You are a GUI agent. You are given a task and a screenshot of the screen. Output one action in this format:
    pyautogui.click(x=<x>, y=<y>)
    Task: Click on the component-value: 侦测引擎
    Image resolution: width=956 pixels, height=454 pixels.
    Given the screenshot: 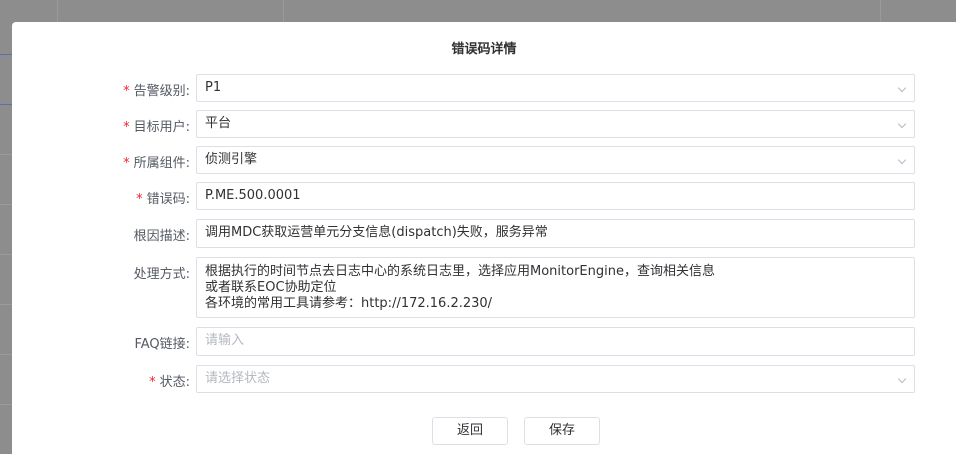 What is the action you would take?
    pyautogui.click(x=231, y=159)
    